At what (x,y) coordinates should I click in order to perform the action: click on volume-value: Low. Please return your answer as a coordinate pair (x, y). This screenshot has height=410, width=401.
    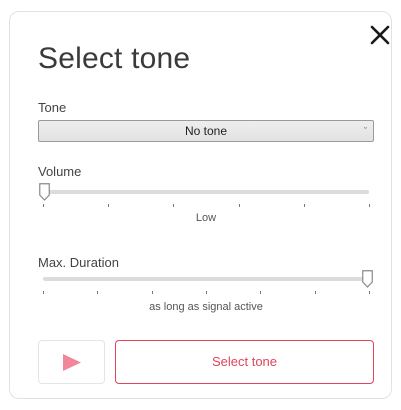
    Looking at the image, I should click on (206, 218).